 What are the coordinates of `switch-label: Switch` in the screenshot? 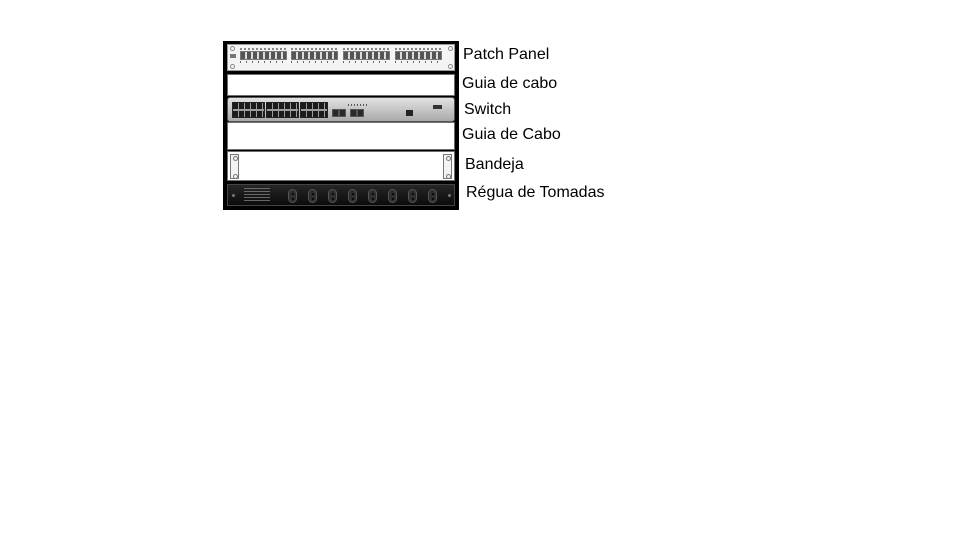 It's located at (488, 109).